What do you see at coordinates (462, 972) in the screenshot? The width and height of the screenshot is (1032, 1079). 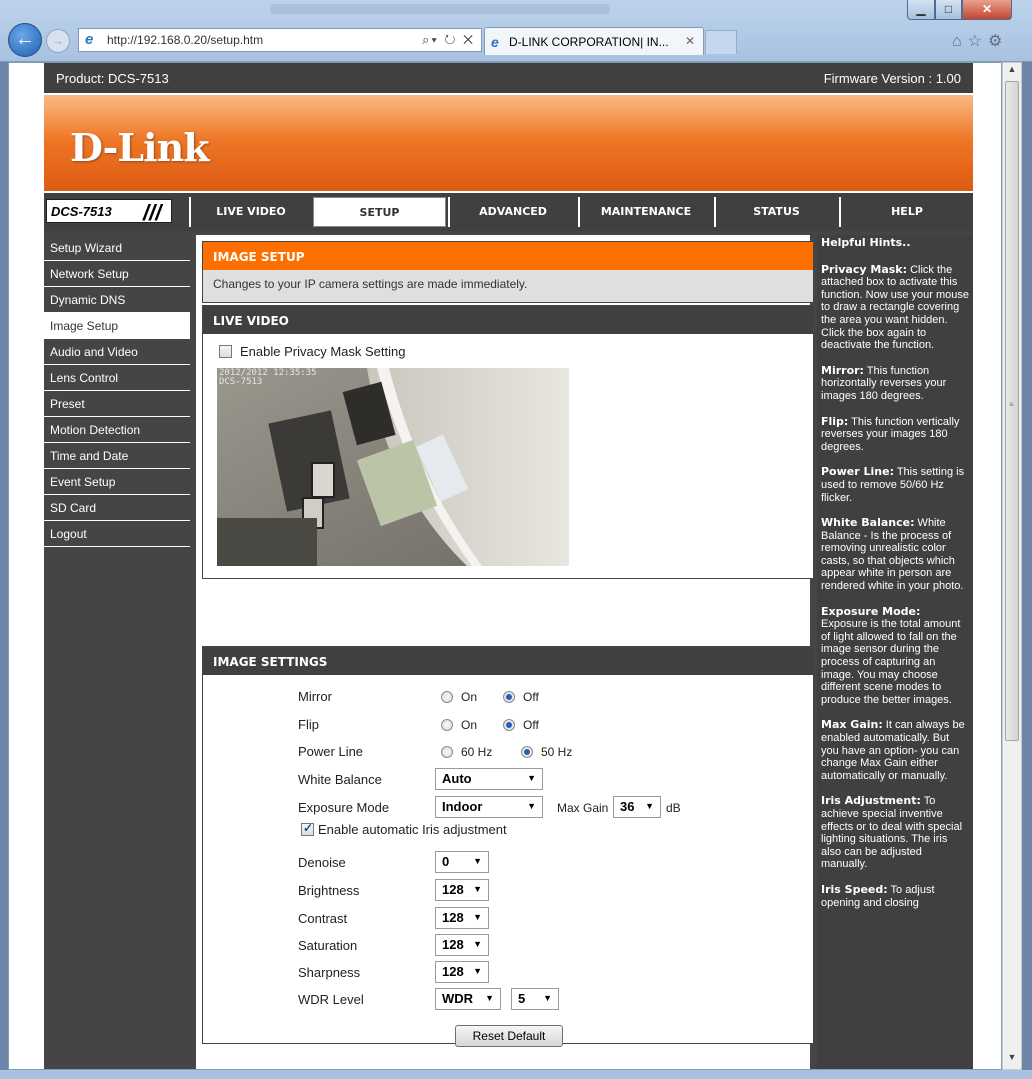 I see `sharpness-select: 128 ▼` at bounding box center [462, 972].